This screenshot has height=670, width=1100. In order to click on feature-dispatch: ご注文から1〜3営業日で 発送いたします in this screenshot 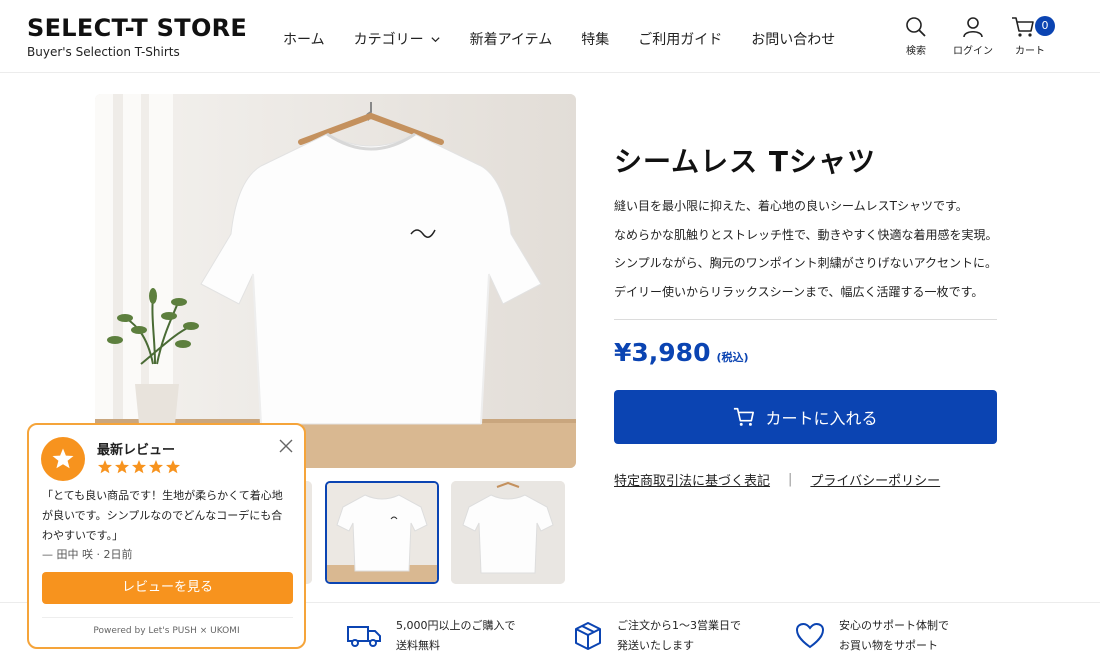, I will do `click(657, 636)`.